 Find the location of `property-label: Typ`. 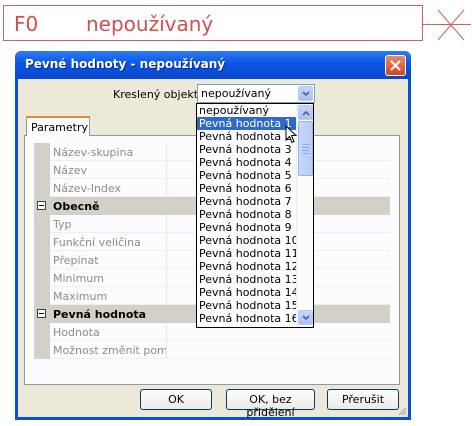

property-label: Typ is located at coordinates (108, 224).